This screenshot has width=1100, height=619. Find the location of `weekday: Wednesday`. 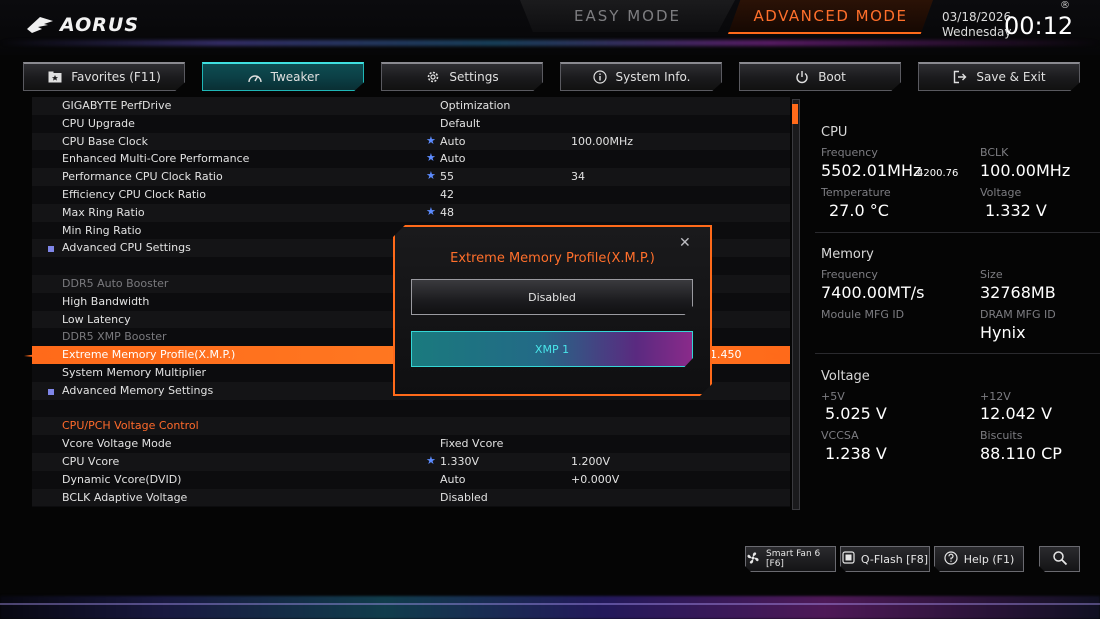

weekday: Wednesday is located at coordinates (977, 32).